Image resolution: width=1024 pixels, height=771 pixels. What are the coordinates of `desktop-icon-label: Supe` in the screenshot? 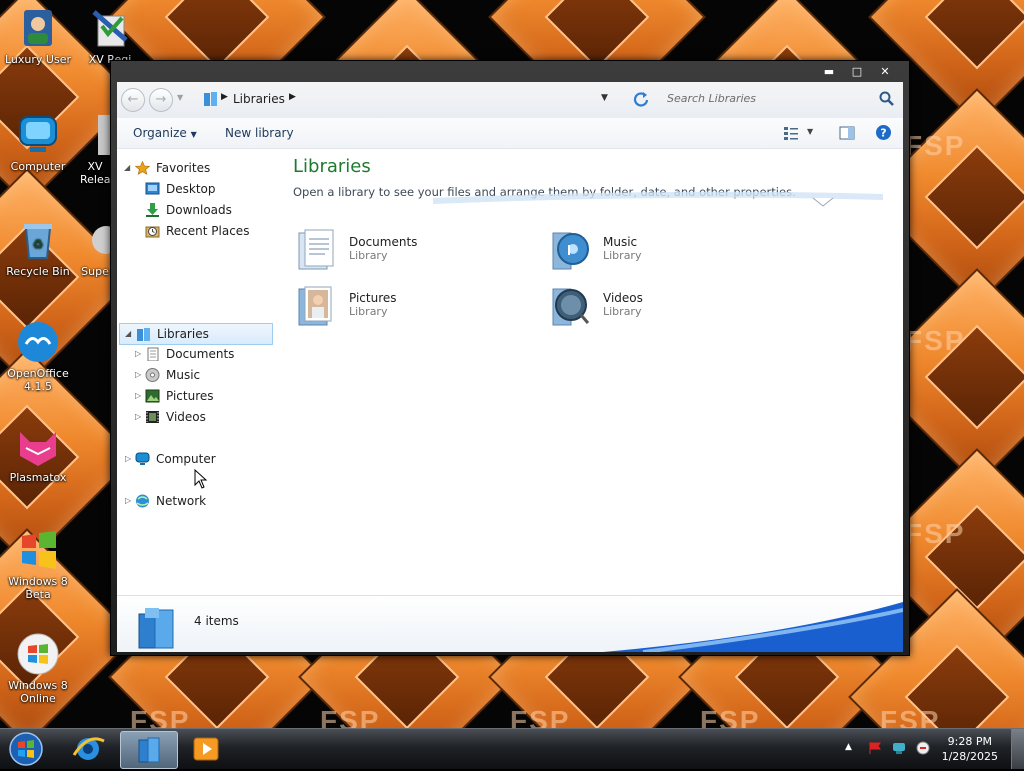 It's located at (95, 271).